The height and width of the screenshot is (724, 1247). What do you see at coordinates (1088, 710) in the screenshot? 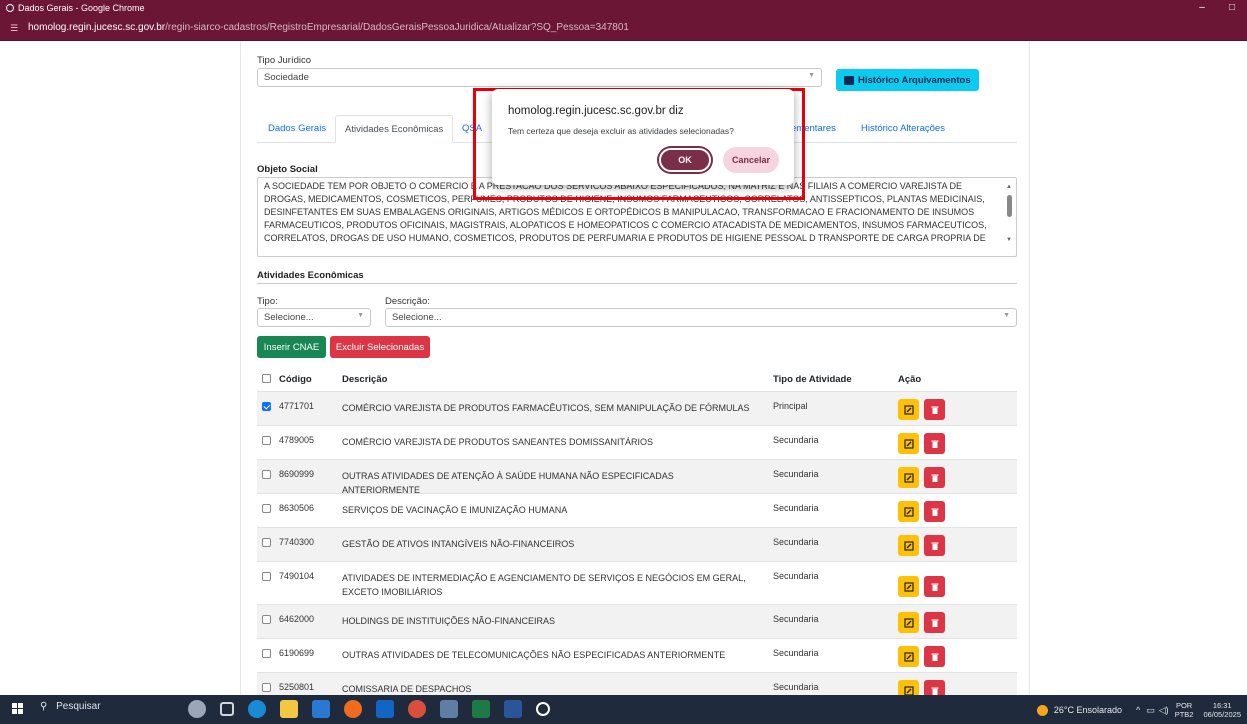
I see `weather-text: 26°C Ensolarado` at bounding box center [1088, 710].